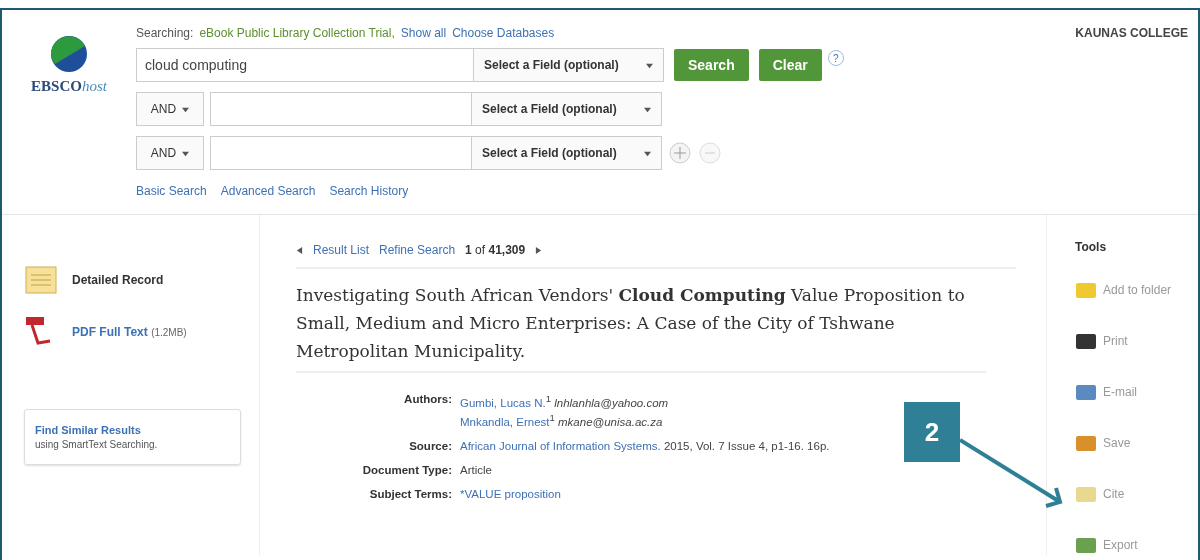  I want to click on search-field: cloud computing, so click(305, 65).